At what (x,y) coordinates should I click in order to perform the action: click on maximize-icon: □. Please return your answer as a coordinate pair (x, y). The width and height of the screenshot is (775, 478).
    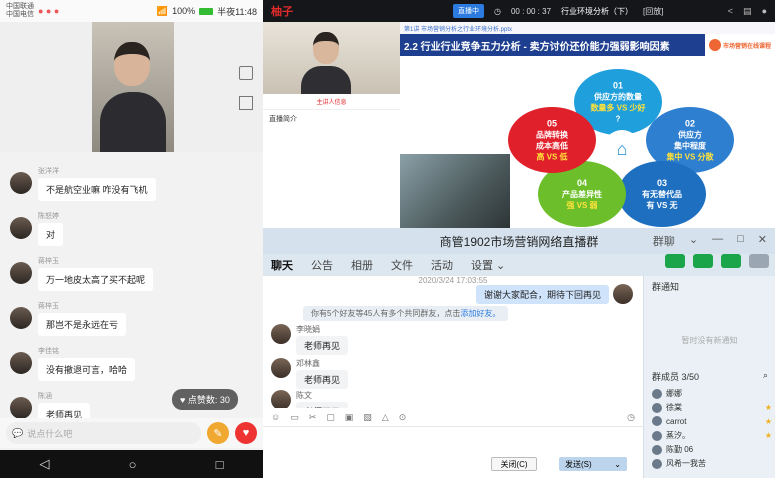
    Looking at the image, I should click on (740, 241).